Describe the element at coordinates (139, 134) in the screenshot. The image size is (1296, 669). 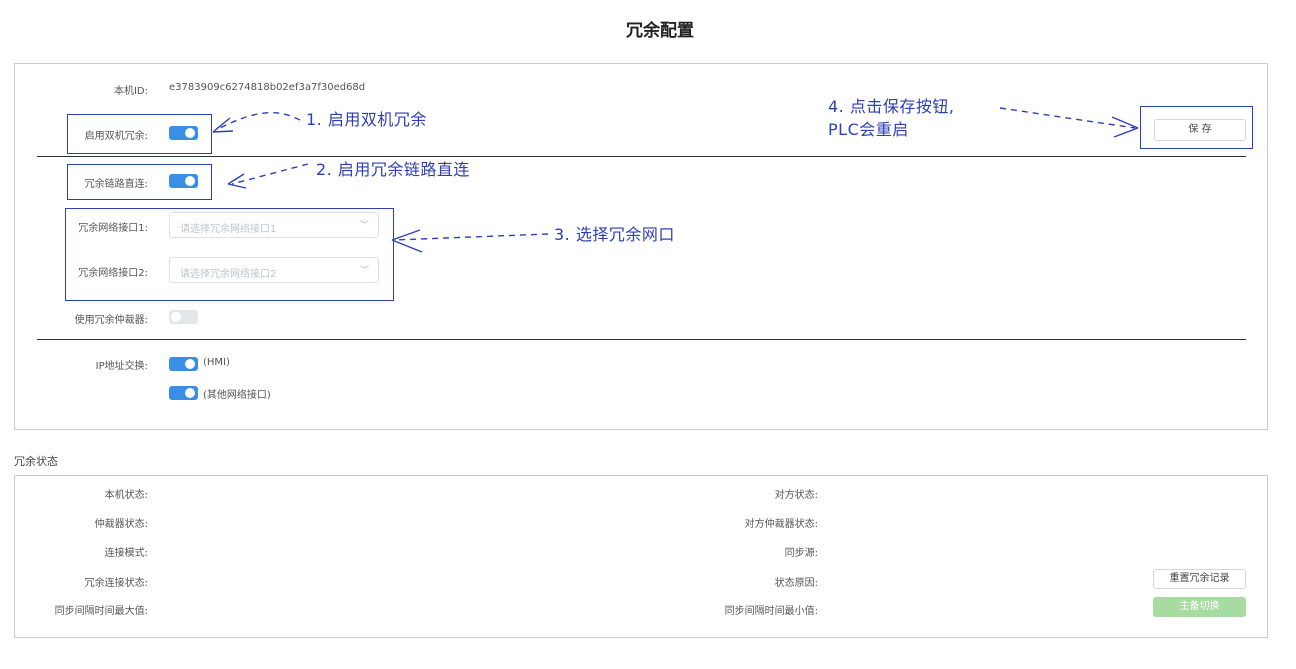
I see `annotation-box-step1` at that location.